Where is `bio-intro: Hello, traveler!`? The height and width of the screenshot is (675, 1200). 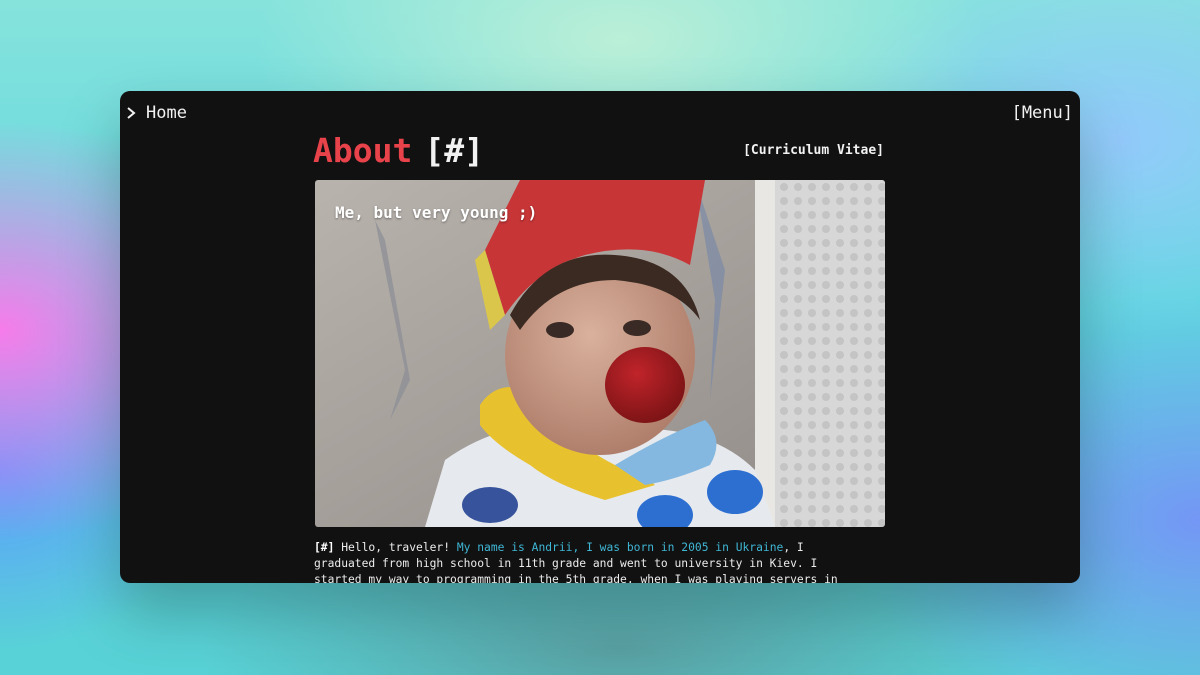 bio-intro: Hello, traveler! is located at coordinates (395, 547).